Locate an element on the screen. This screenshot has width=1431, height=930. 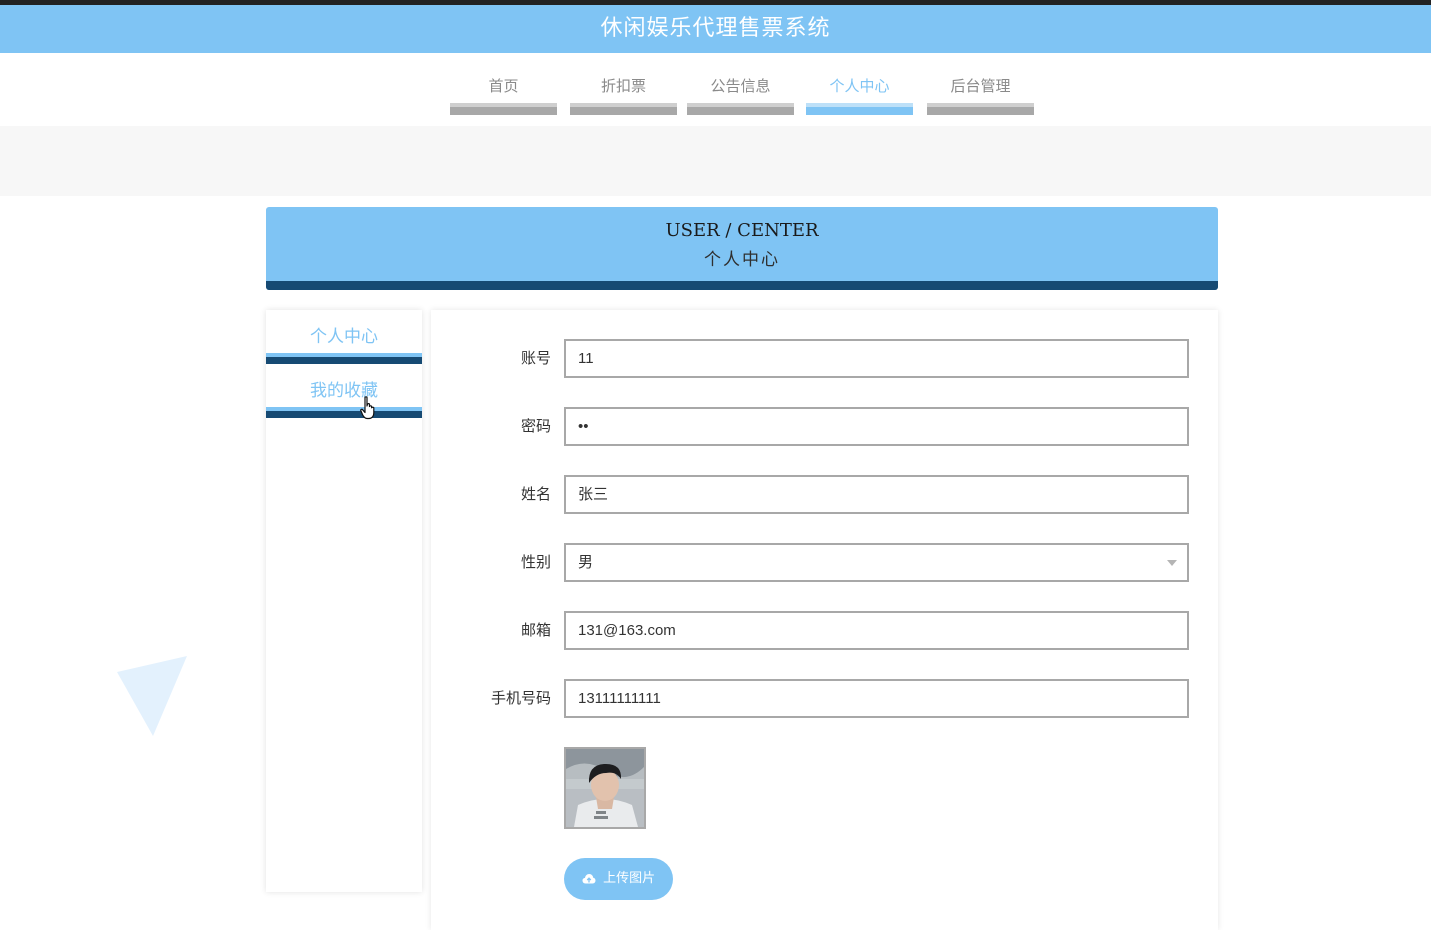
form-row-gender: 性别 男 is located at coordinates (824, 563).